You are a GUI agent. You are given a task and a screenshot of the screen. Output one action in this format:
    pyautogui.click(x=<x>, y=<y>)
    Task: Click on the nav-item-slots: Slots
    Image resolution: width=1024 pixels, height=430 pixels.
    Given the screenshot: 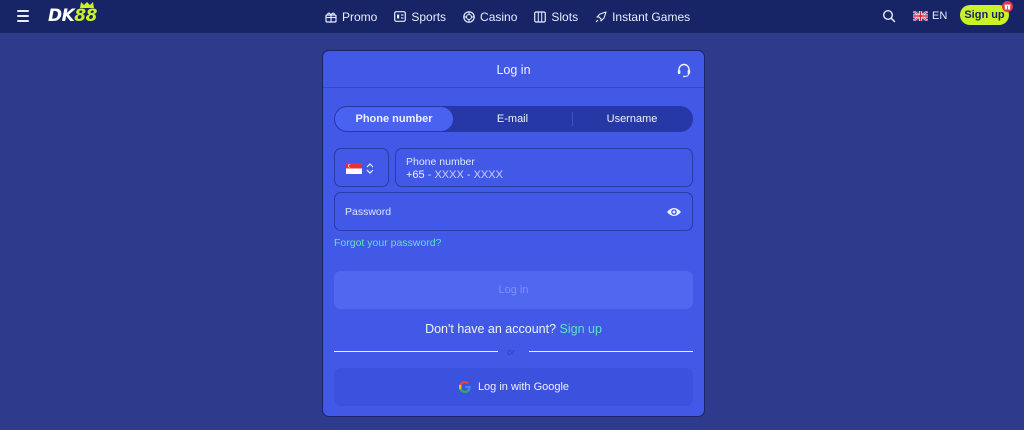 What is the action you would take?
    pyautogui.click(x=556, y=17)
    